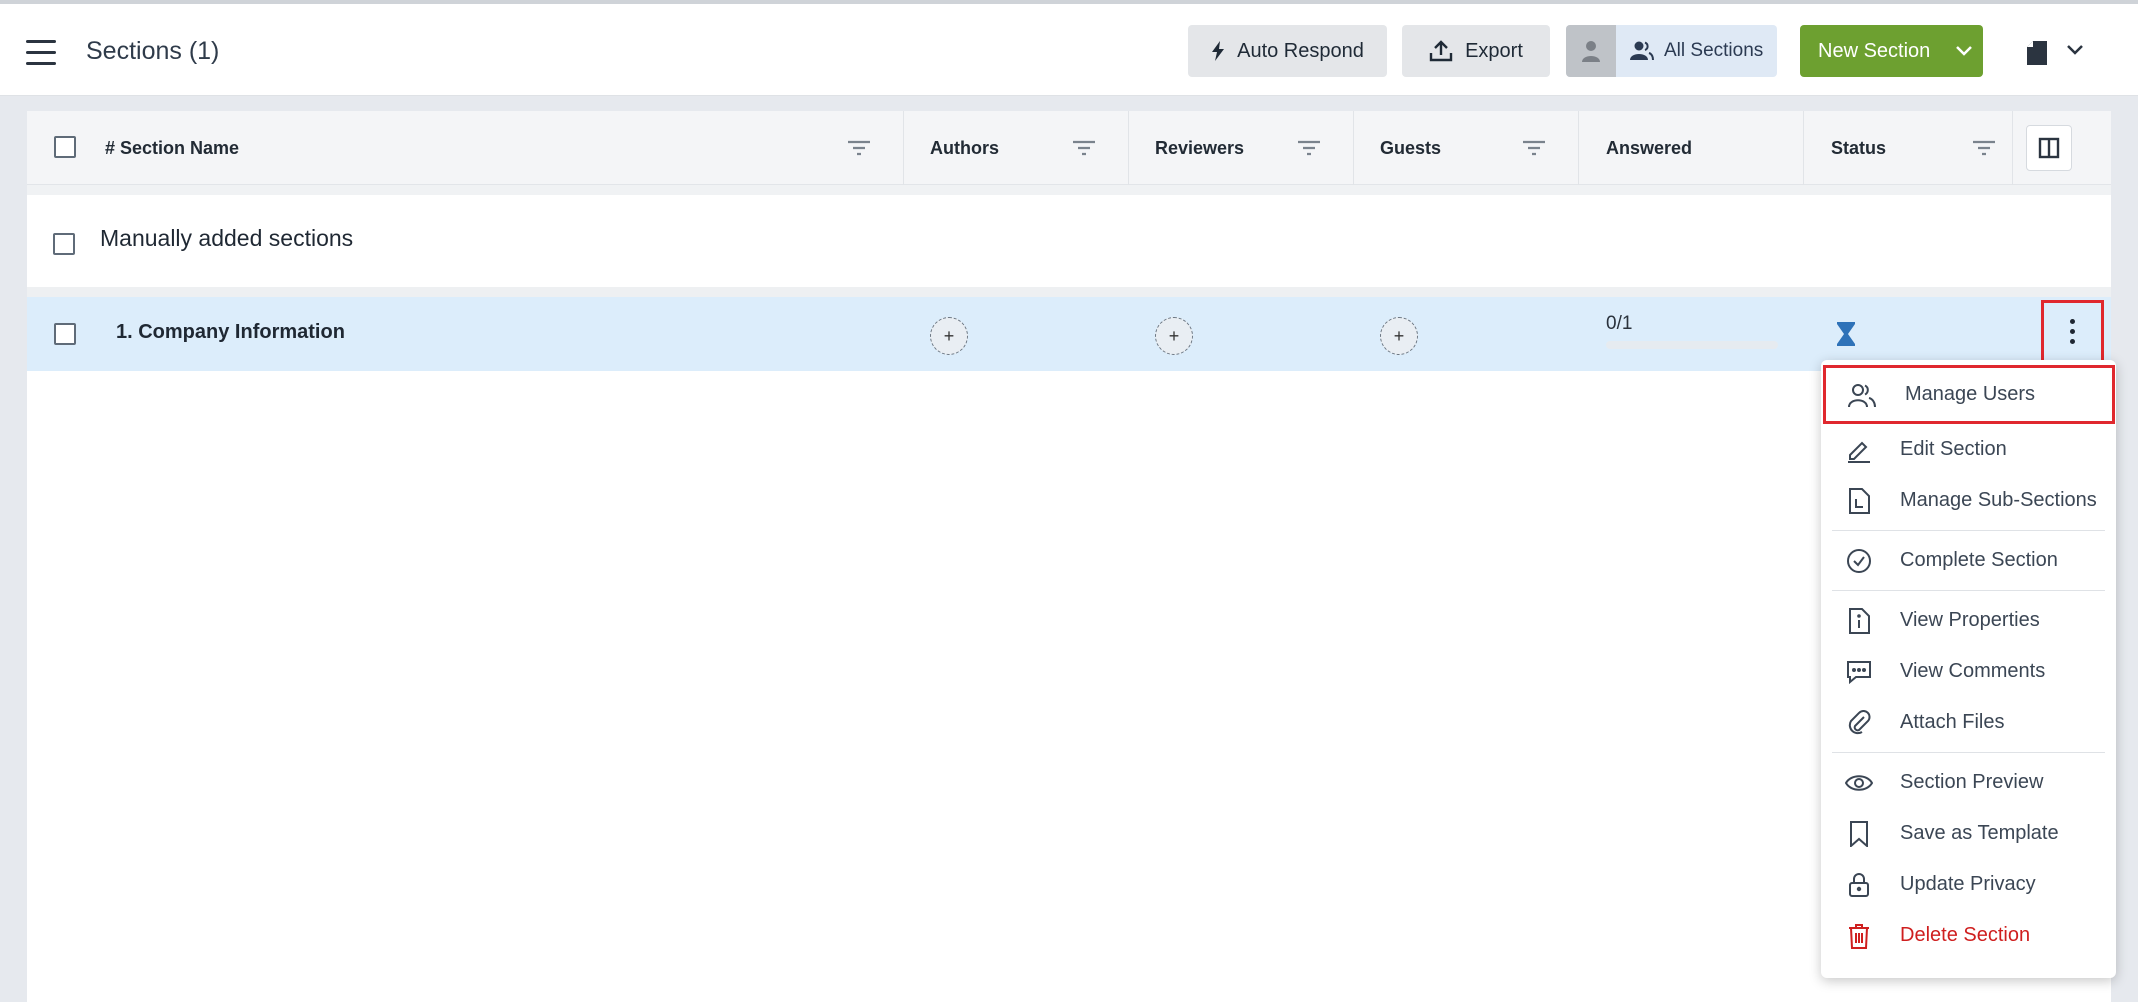  Describe the element at coordinates (1069, 241) in the screenshot. I see `group-row: Manually added sections` at that location.